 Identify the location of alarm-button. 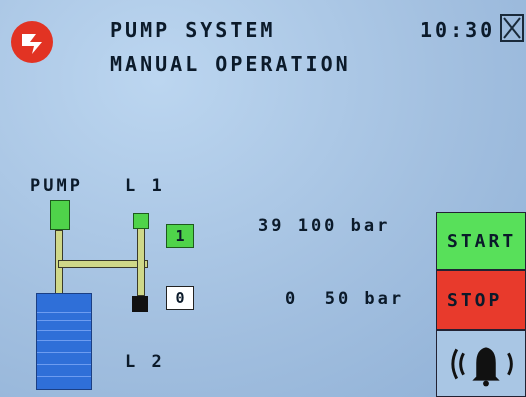
(481, 363).